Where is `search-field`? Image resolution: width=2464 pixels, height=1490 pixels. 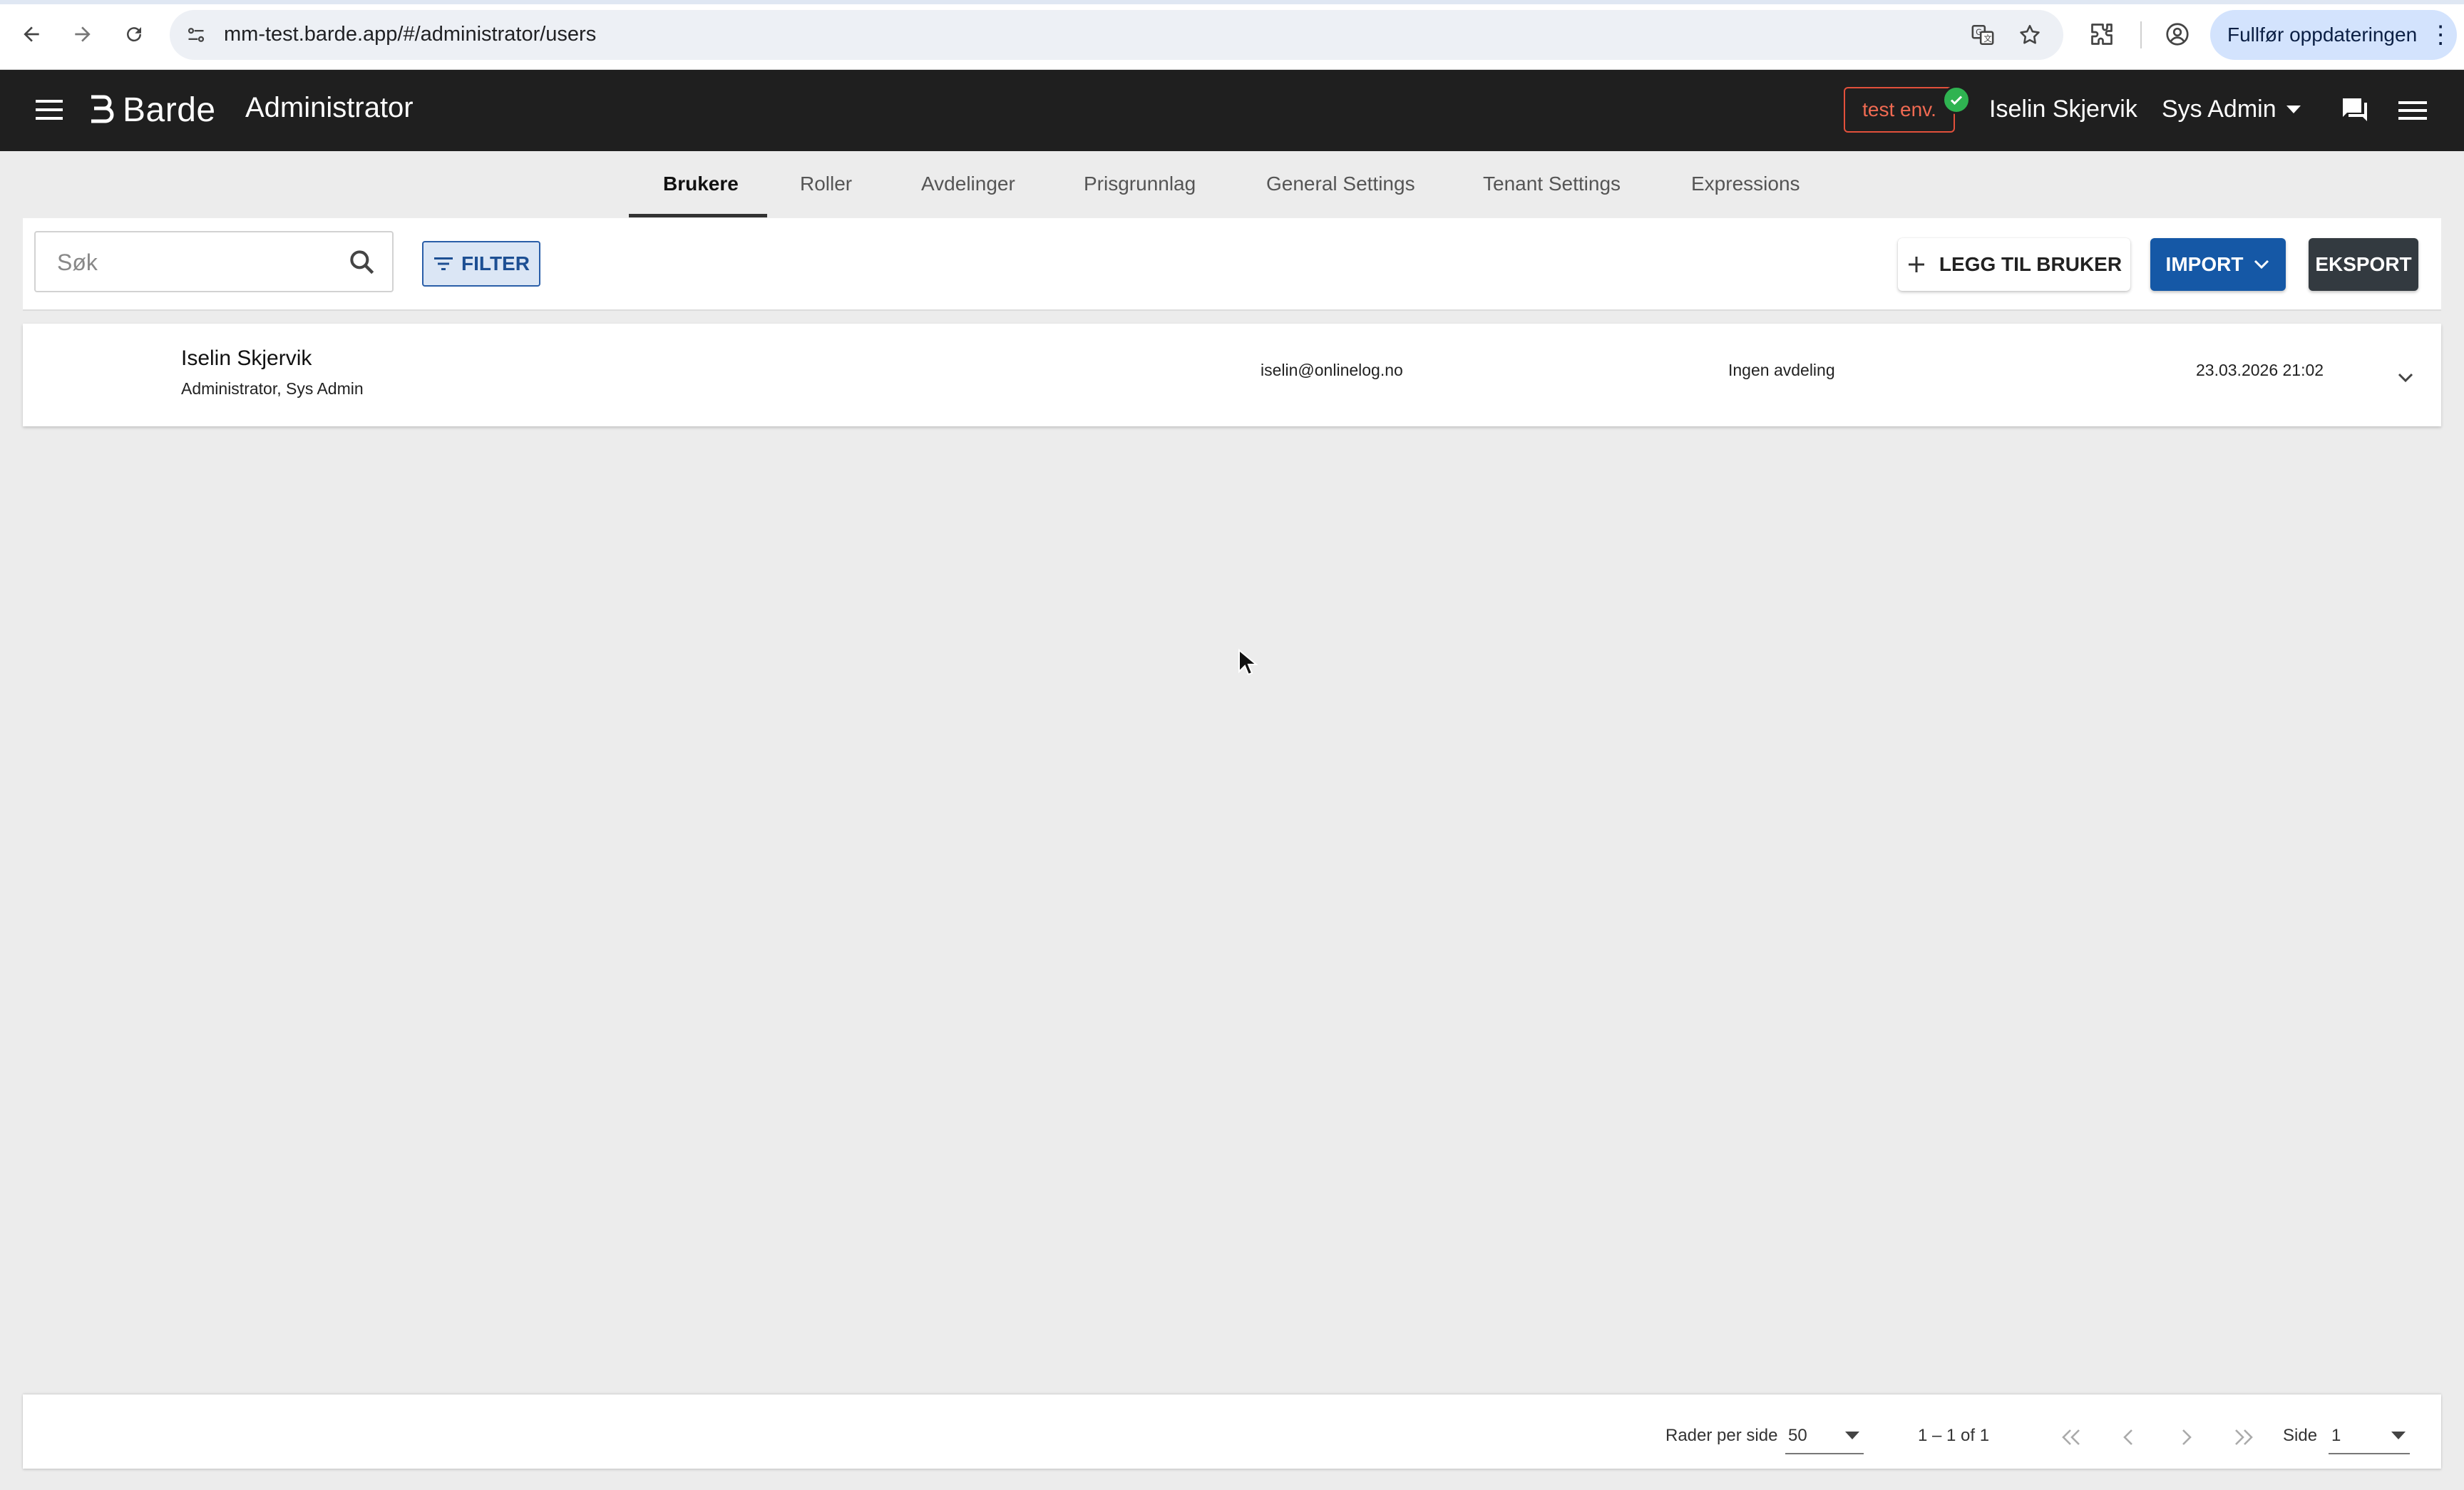
search-field is located at coordinates (214, 261).